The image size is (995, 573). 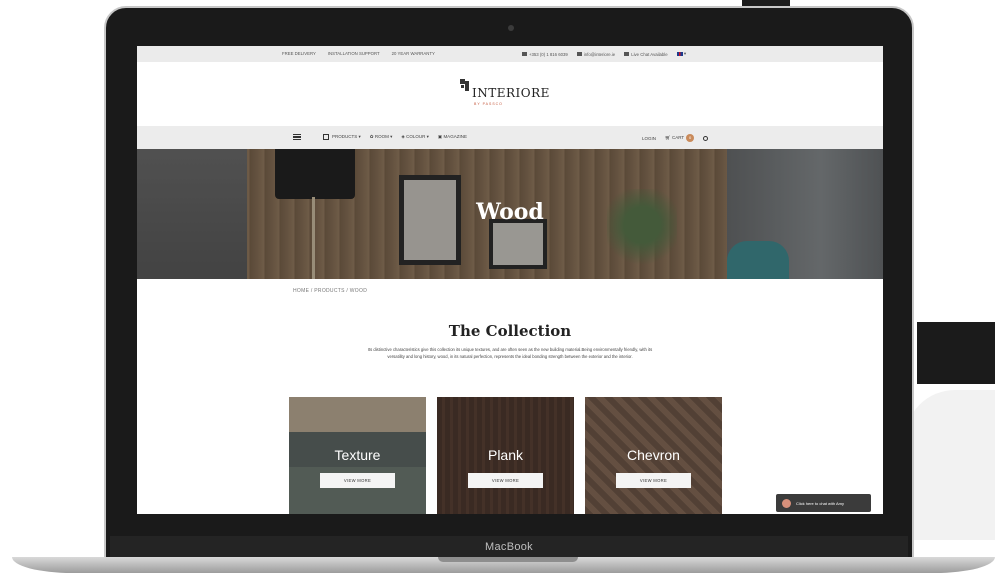 I want to click on phone-icon, so click(x=524, y=54).